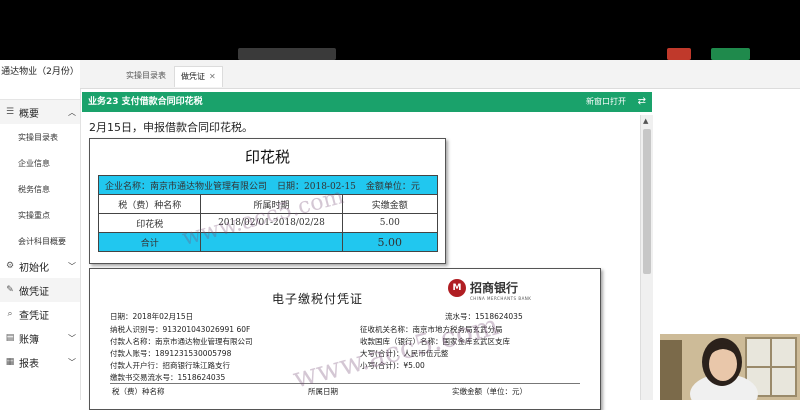 This screenshot has height=410, width=800. I want to click on nav-label: 查凭证, so click(34, 316).